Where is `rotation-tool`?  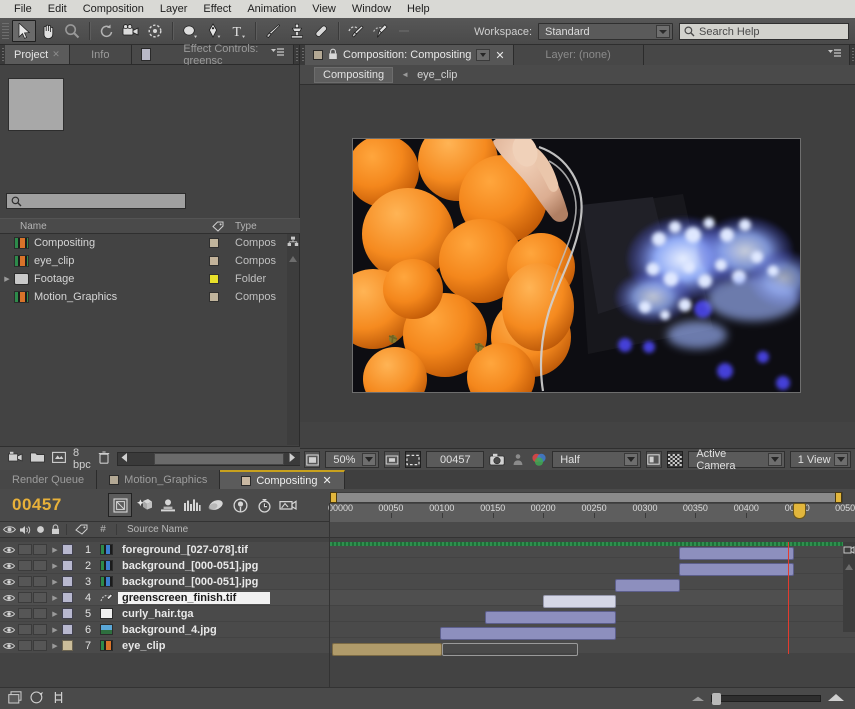 rotation-tool is located at coordinates (107, 31).